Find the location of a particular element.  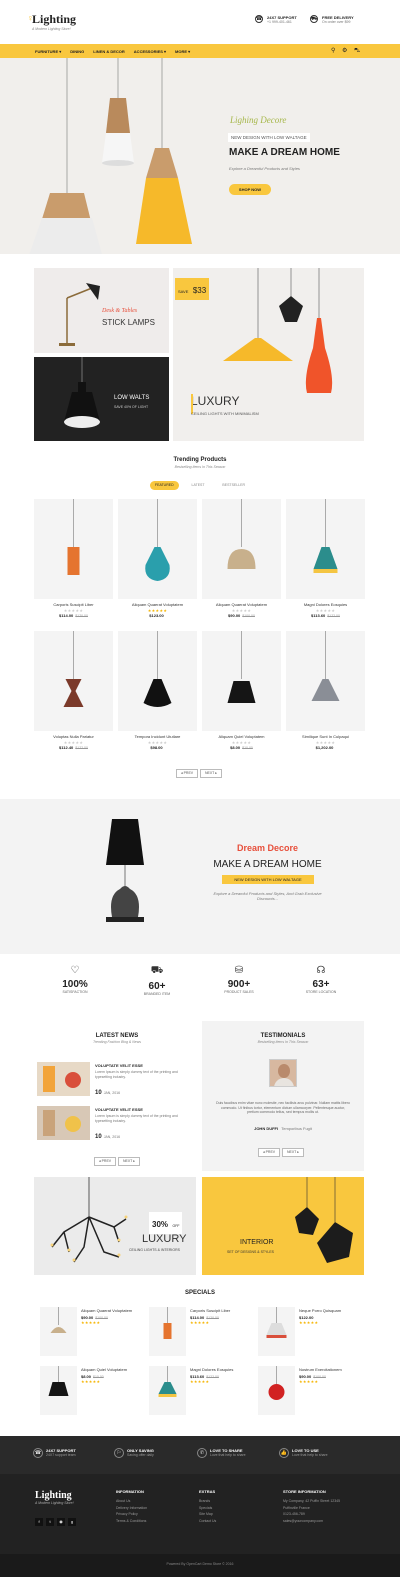

desk-lamps-banner: Desk & Tables STICK LAMPS is located at coordinates (101, 310).